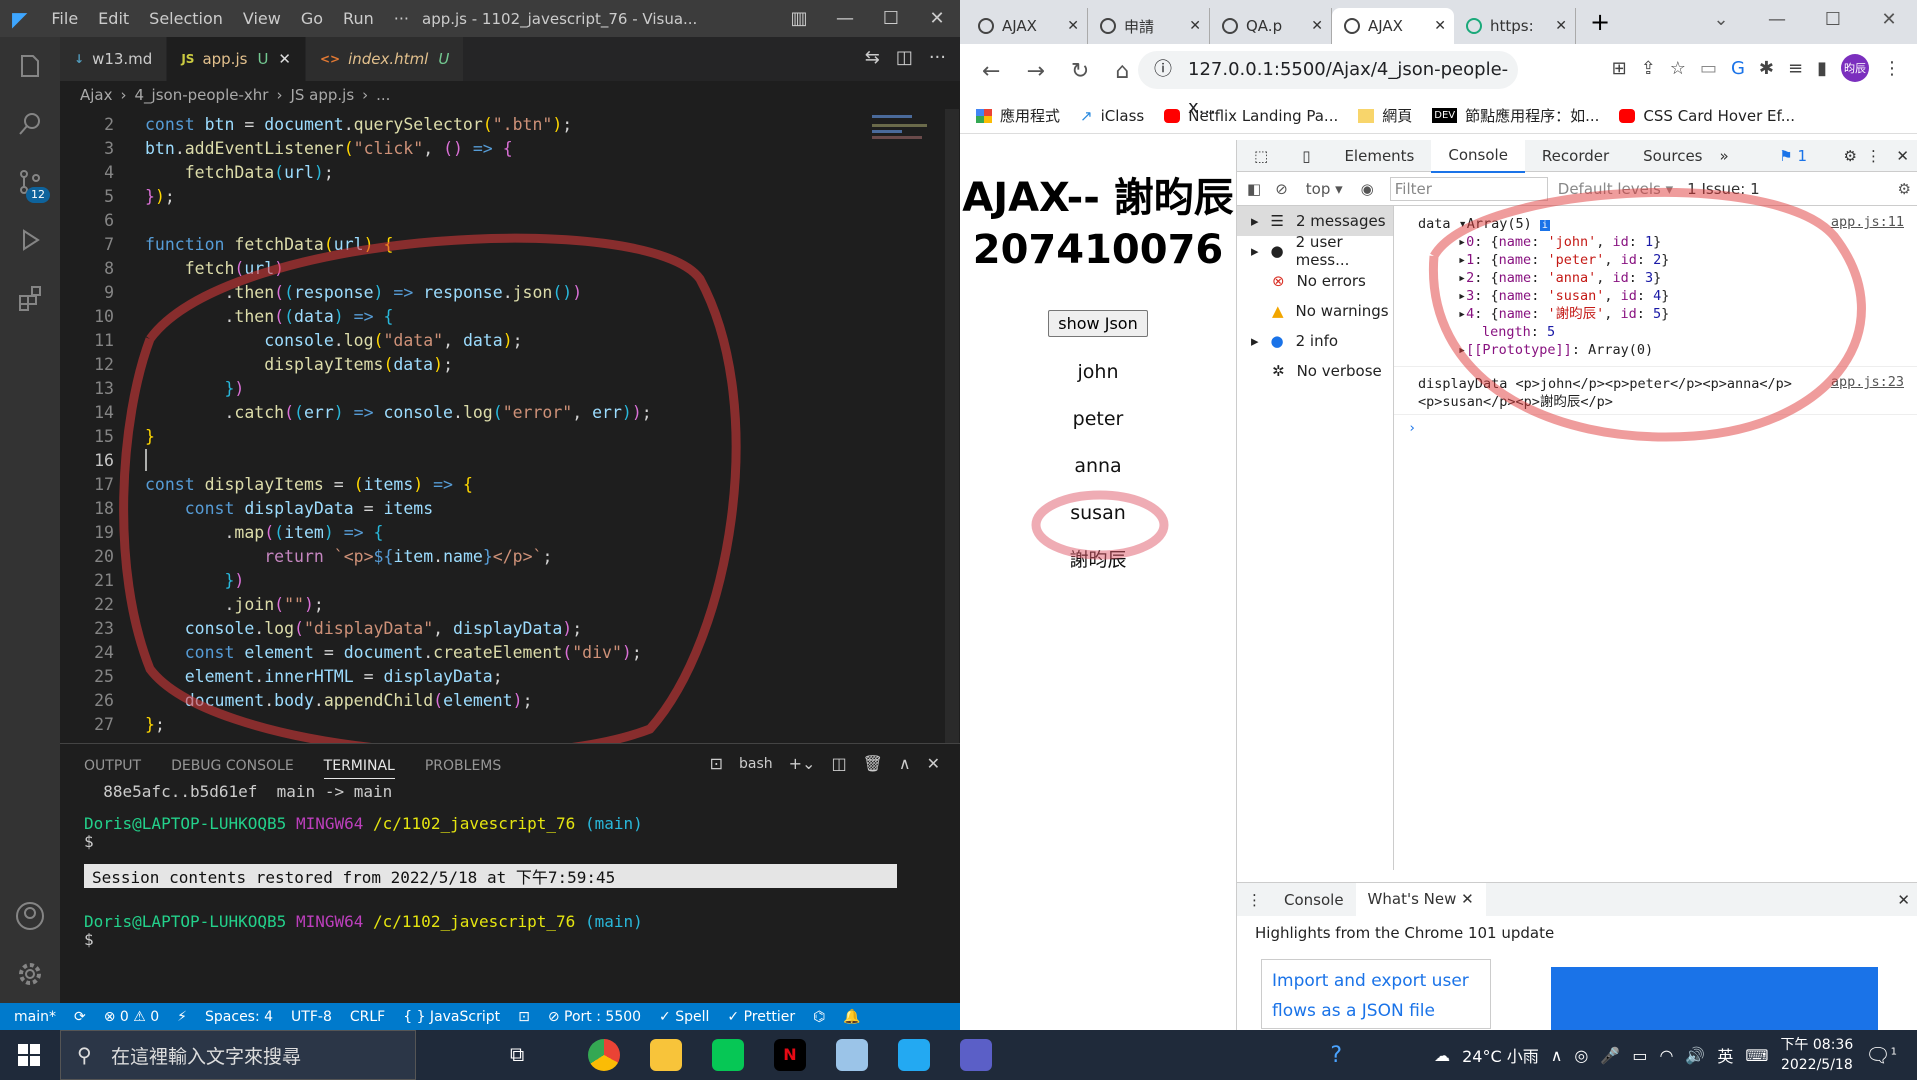  Describe the element at coordinates (401, 18) in the screenshot. I see `menu-more: ···` at that location.